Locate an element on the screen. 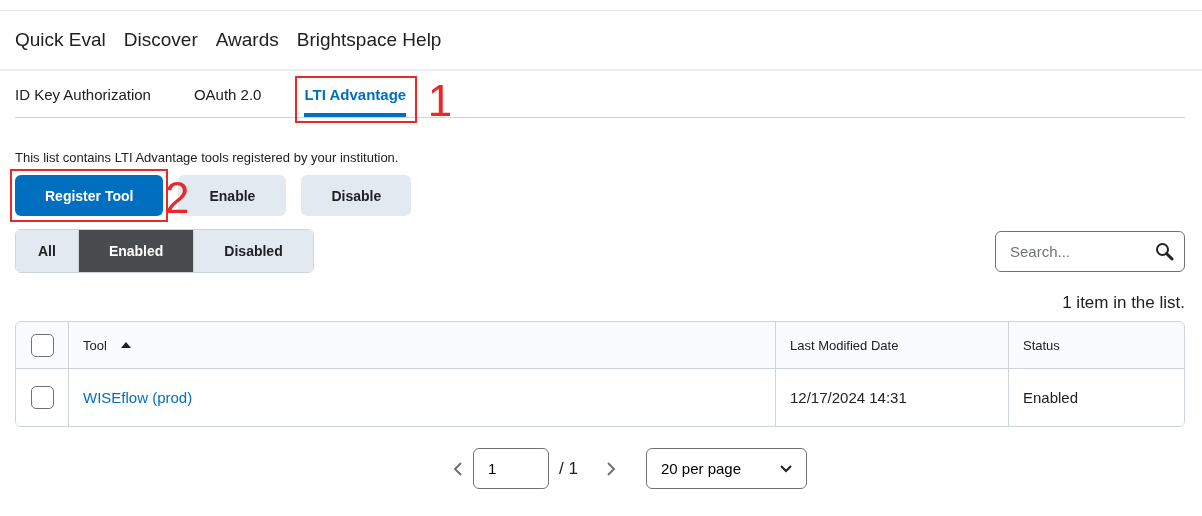 This screenshot has height=516, width=1202. nav-link: Quick Eval is located at coordinates (60, 40).